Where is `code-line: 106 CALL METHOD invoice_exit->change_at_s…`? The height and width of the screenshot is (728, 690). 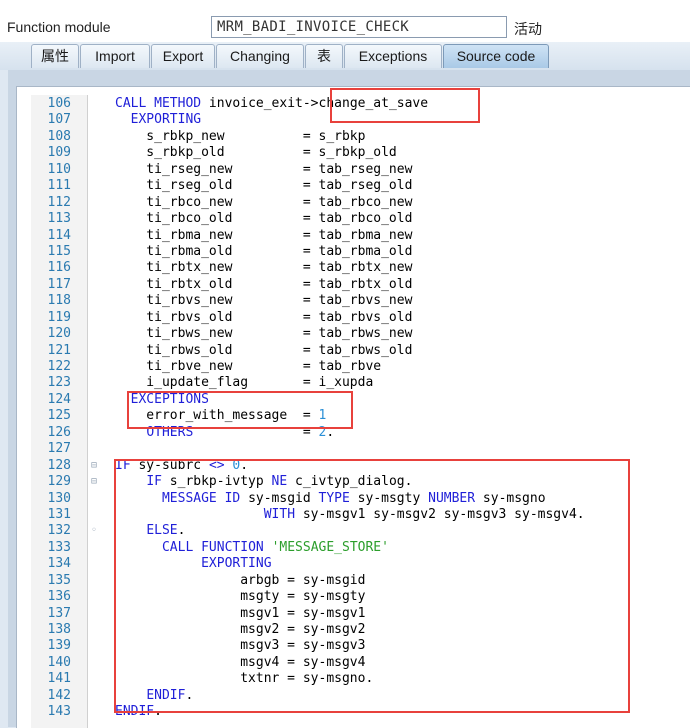
code-line: 106 CALL METHOD invoice_exit->change_at_s… is located at coordinates (353, 104).